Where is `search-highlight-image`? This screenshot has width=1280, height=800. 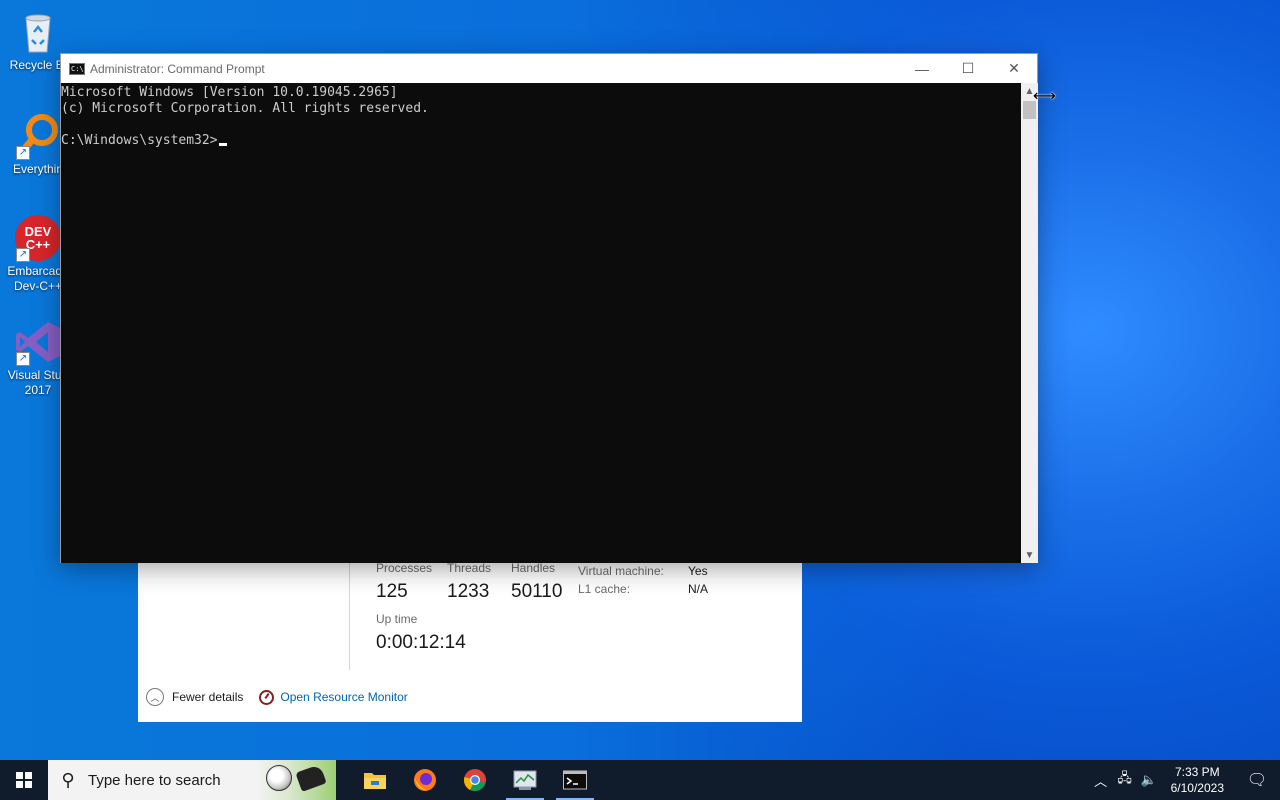 search-highlight-image is located at coordinates (296, 780).